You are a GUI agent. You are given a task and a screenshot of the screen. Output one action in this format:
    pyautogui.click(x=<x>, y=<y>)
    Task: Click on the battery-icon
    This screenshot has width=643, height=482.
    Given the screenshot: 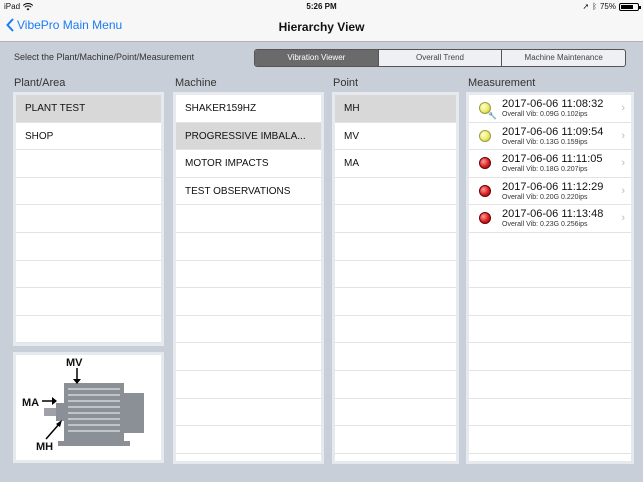 What is the action you would take?
    pyautogui.click(x=630, y=6)
    